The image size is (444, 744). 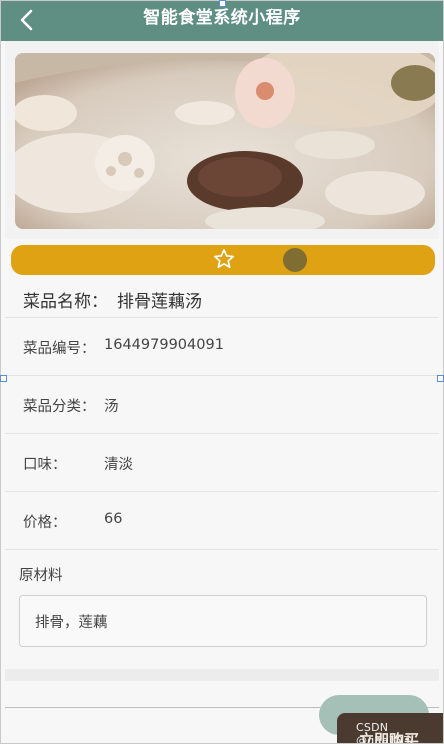 What do you see at coordinates (222, 3) in the screenshot?
I see `resize-handle-top` at bounding box center [222, 3].